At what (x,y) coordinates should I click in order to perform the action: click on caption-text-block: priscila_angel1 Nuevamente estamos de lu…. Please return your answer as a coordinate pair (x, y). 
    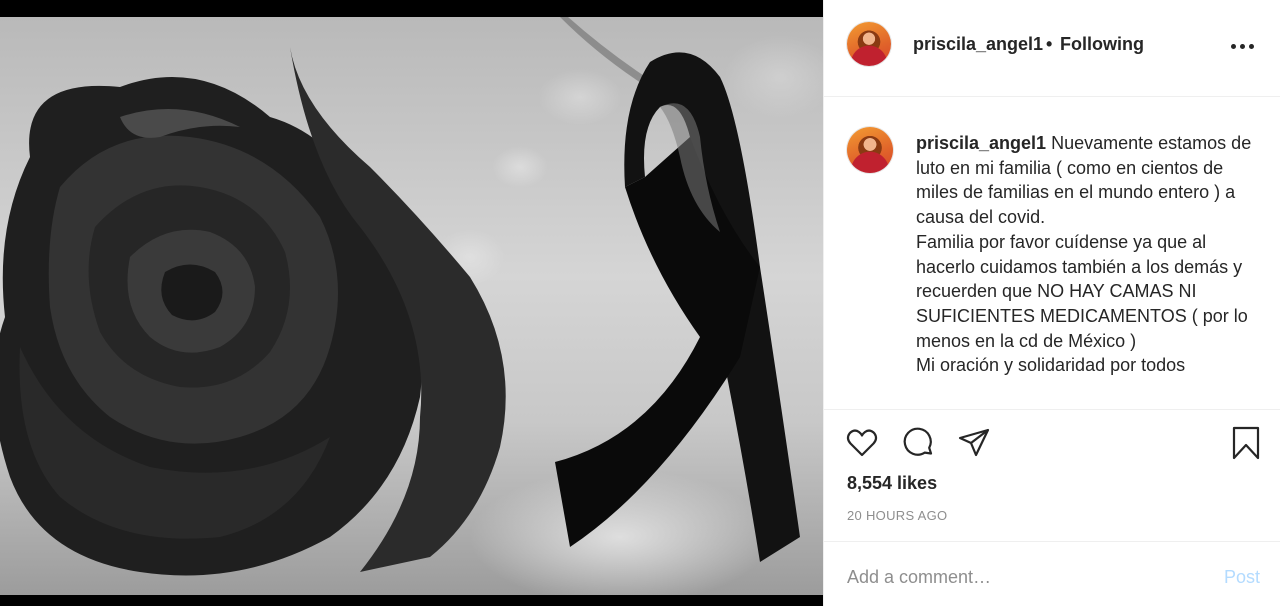
    Looking at the image, I should click on (1086, 254).